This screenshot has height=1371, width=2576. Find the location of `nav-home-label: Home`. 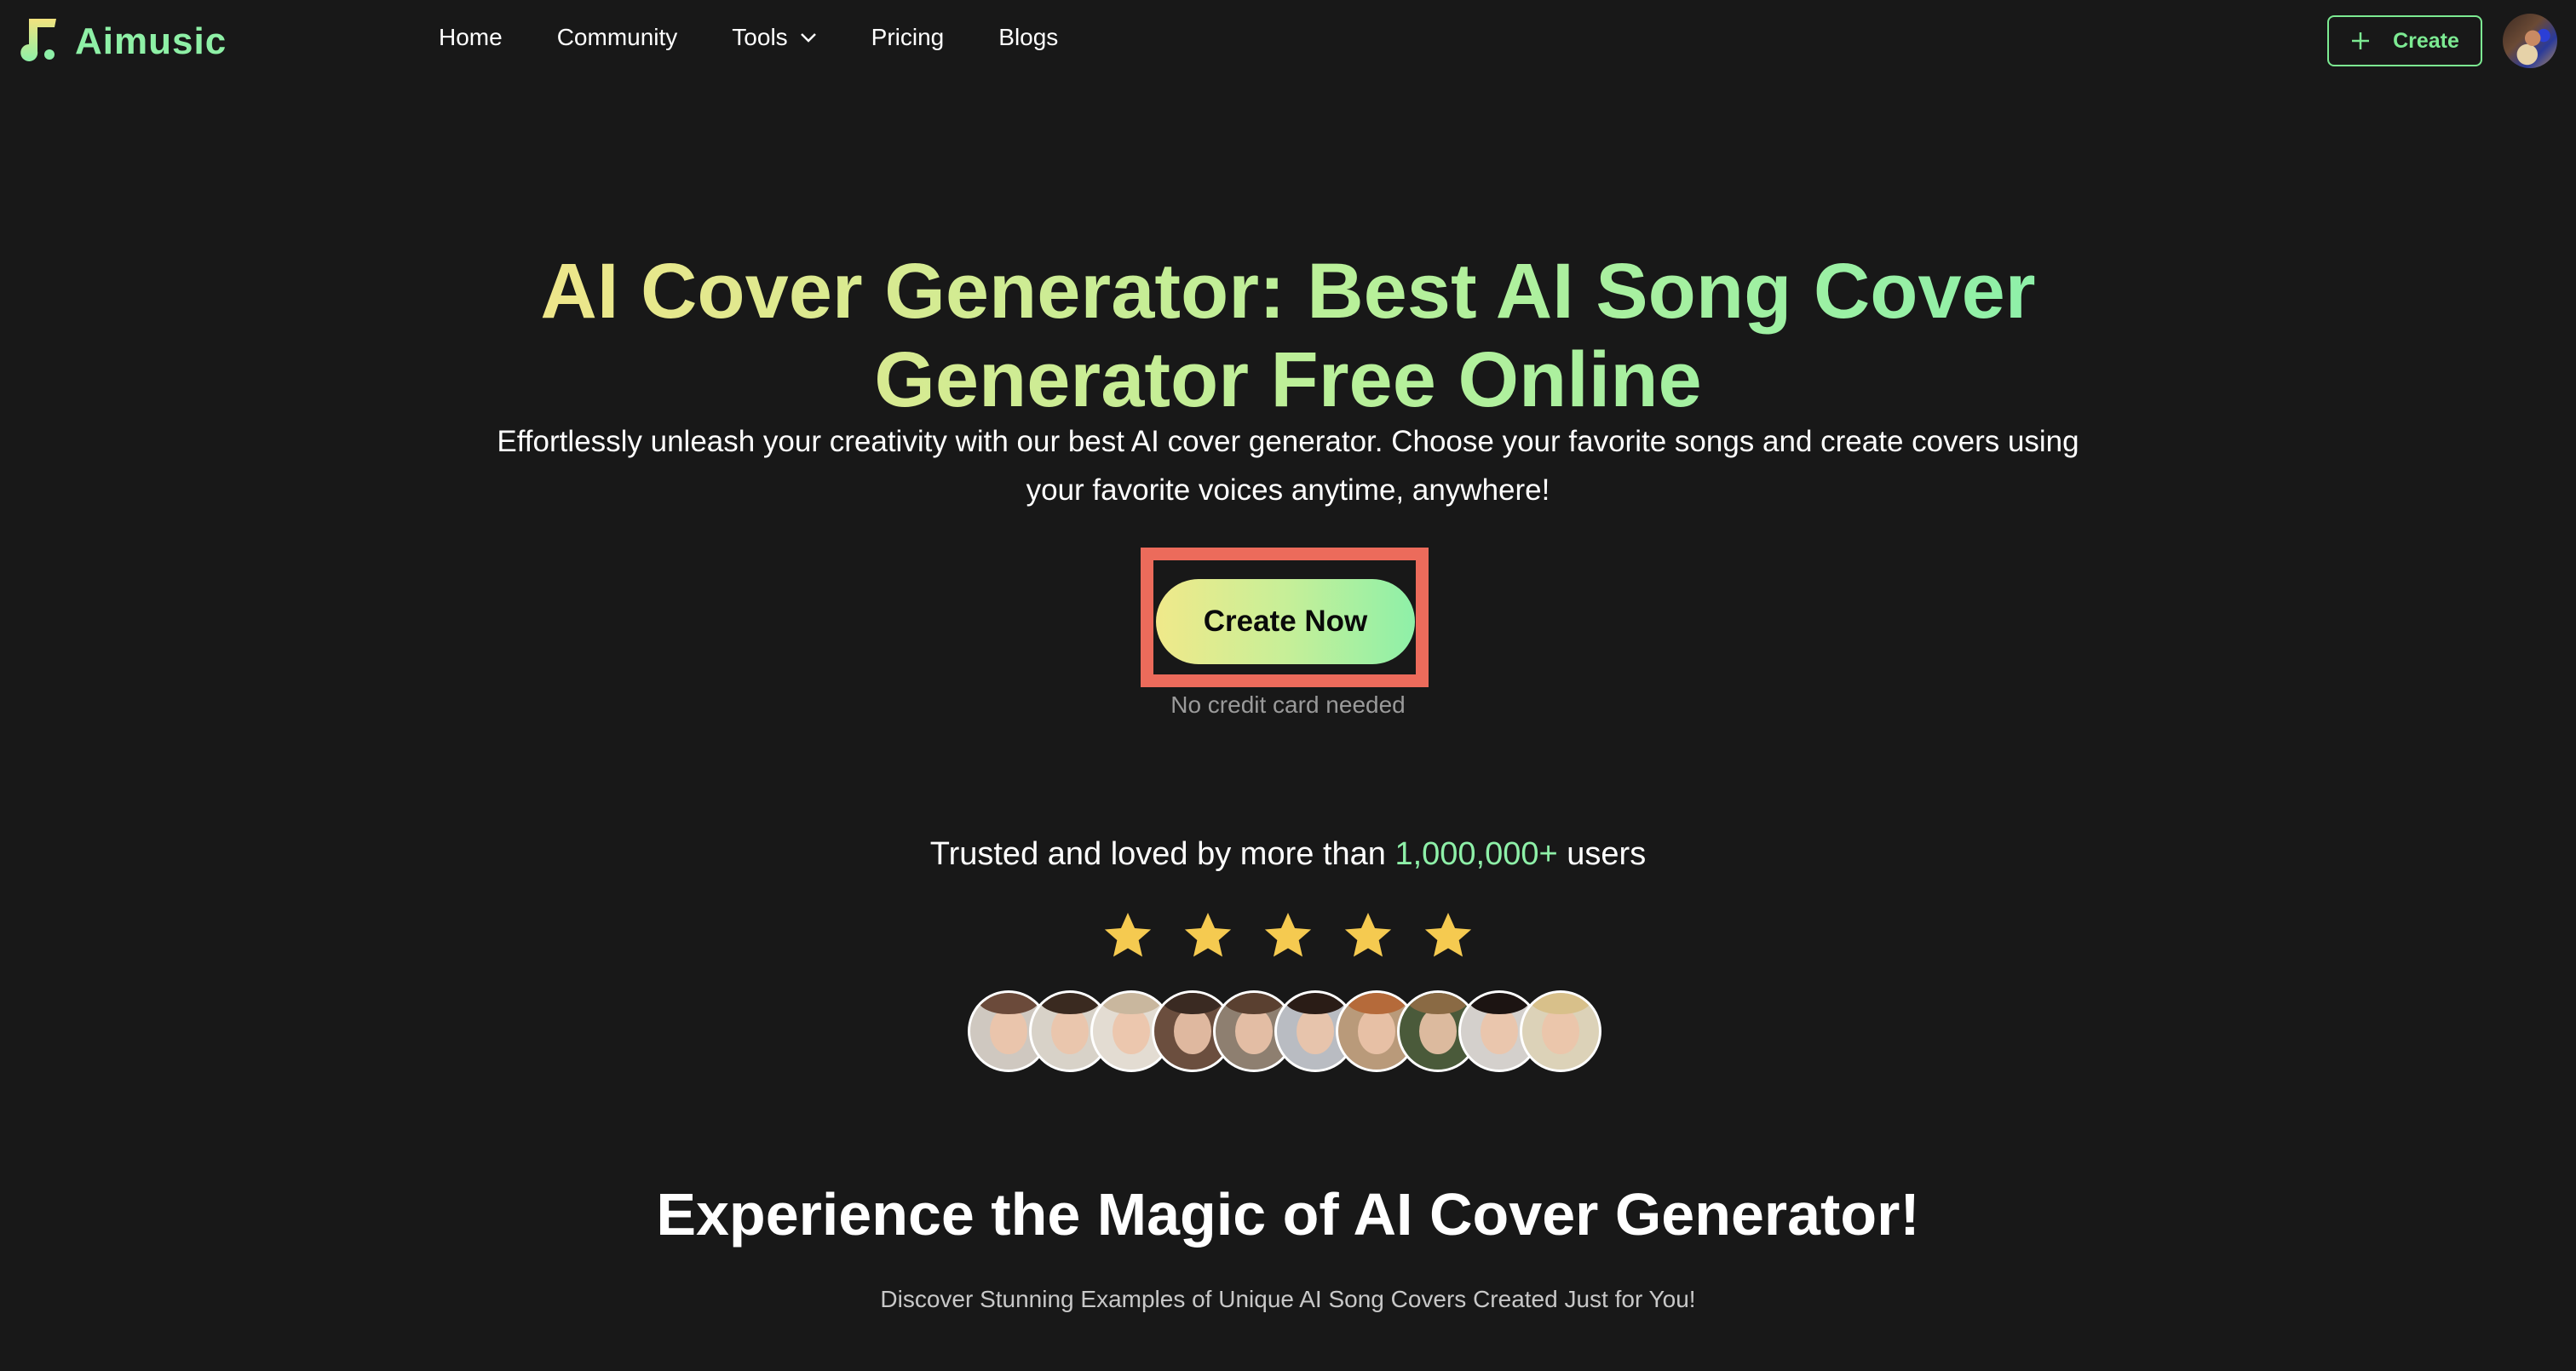

nav-home-label: Home is located at coordinates (471, 37).